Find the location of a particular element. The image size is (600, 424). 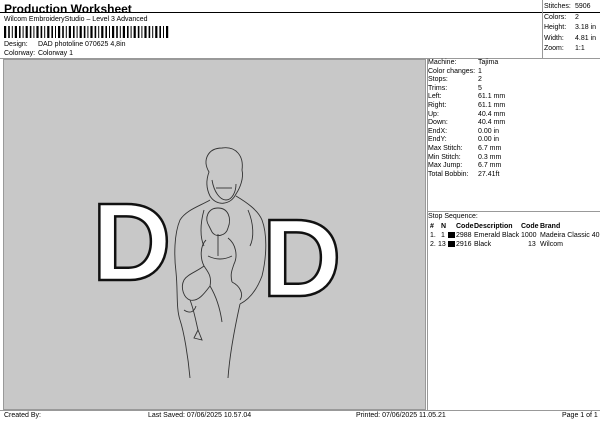

machine-label: Max Jump: is located at coordinates (445, 166).